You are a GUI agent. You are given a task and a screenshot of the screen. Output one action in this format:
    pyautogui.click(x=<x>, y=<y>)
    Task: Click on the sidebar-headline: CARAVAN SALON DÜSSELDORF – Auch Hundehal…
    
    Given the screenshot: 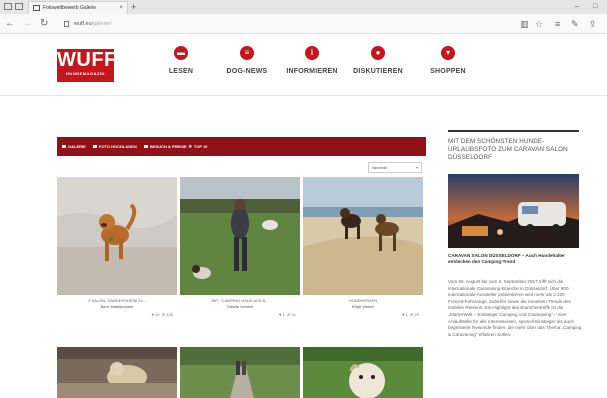 What is the action you would take?
    pyautogui.click(x=514, y=259)
    